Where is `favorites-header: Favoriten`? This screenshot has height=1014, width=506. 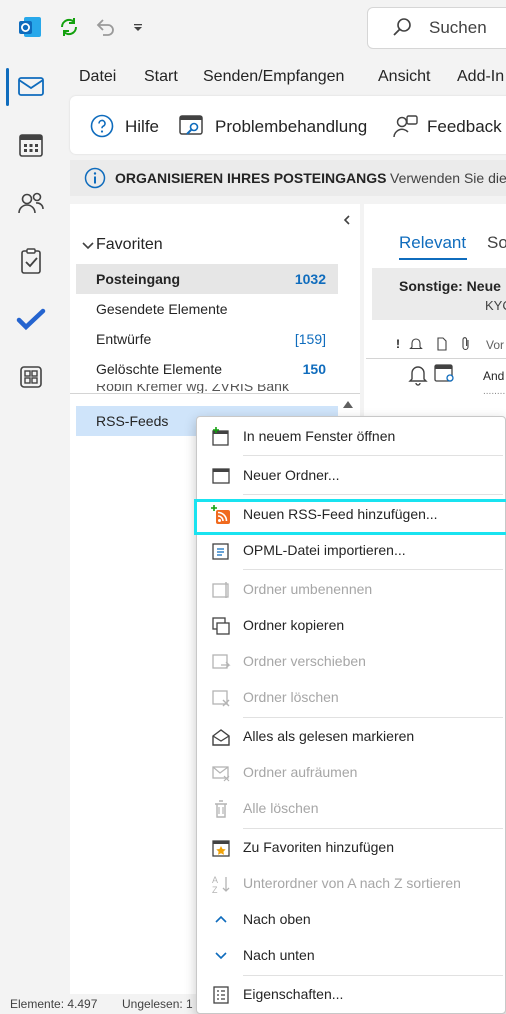 favorites-header: Favoriten is located at coordinates (129, 245).